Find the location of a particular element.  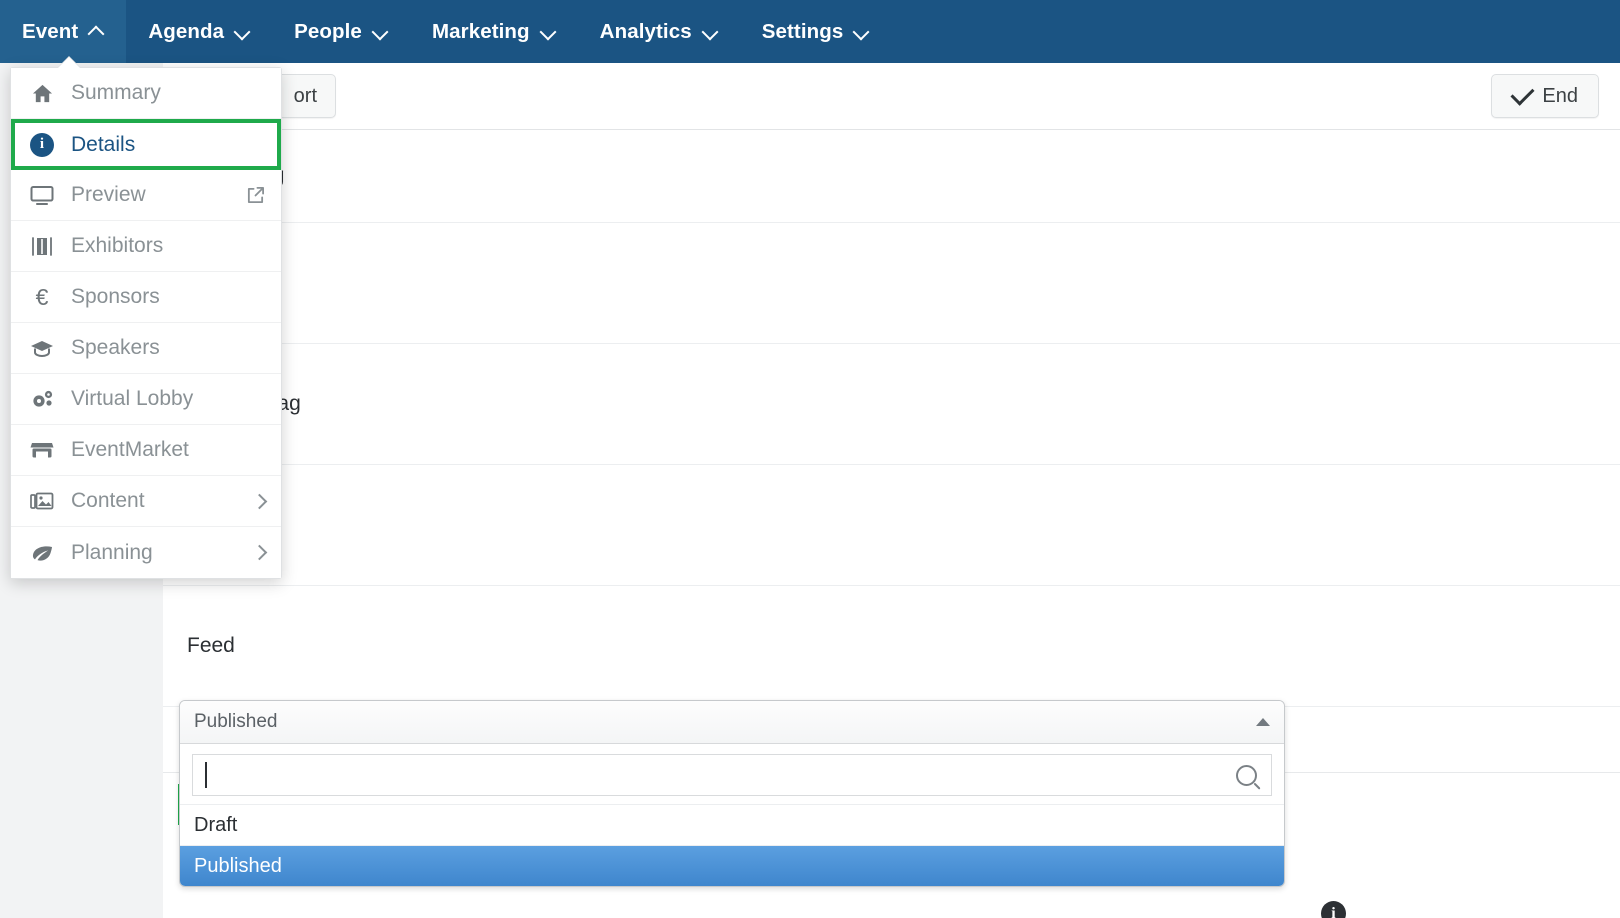

menu-item-summary: Summary is located at coordinates (146, 93).